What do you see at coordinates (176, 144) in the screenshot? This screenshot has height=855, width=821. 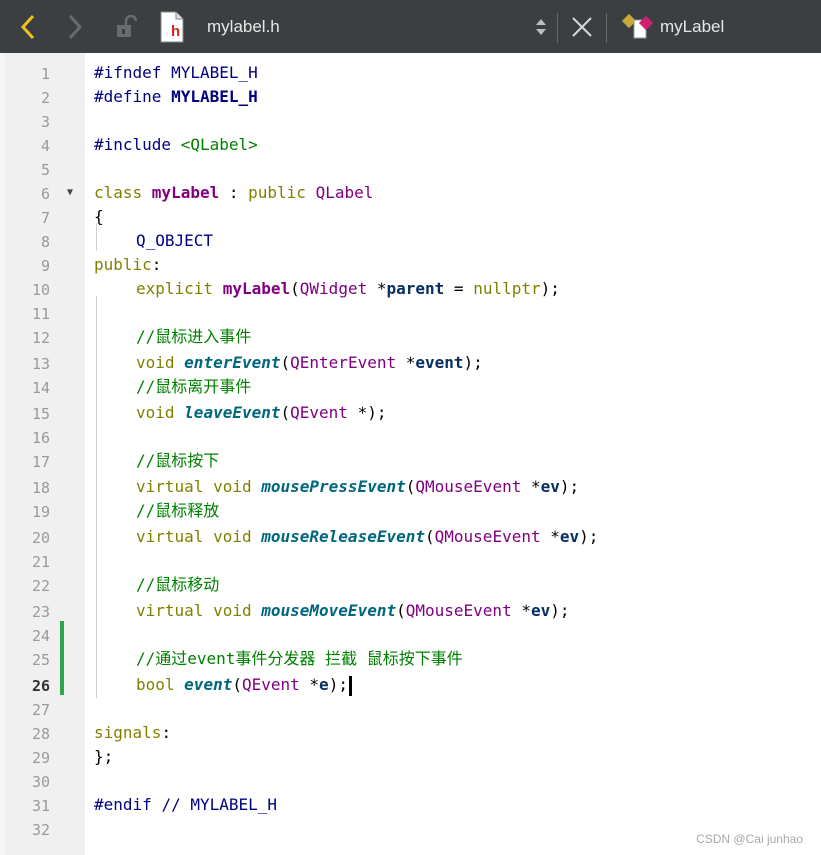 I see `code-line-4: #include <QLabel>` at bounding box center [176, 144].